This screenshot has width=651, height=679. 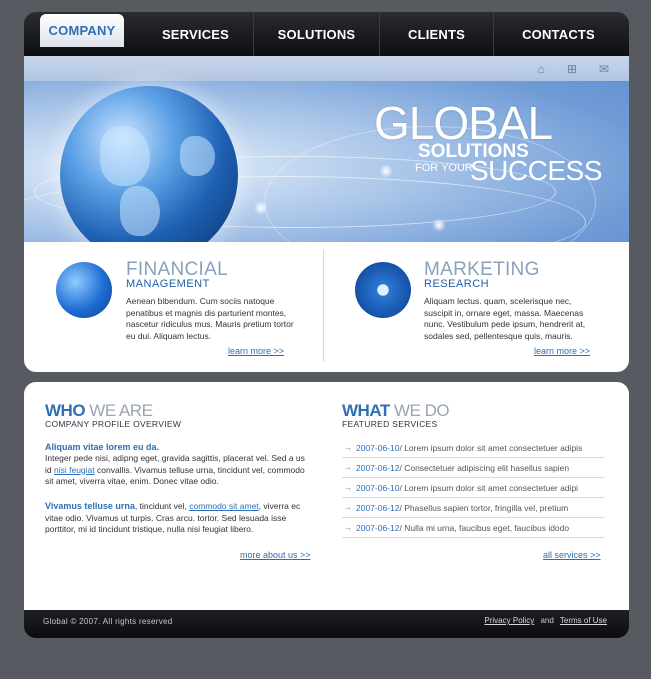 I want to click on more-about-us-link: more about us >>, so click(x=275, y=555).